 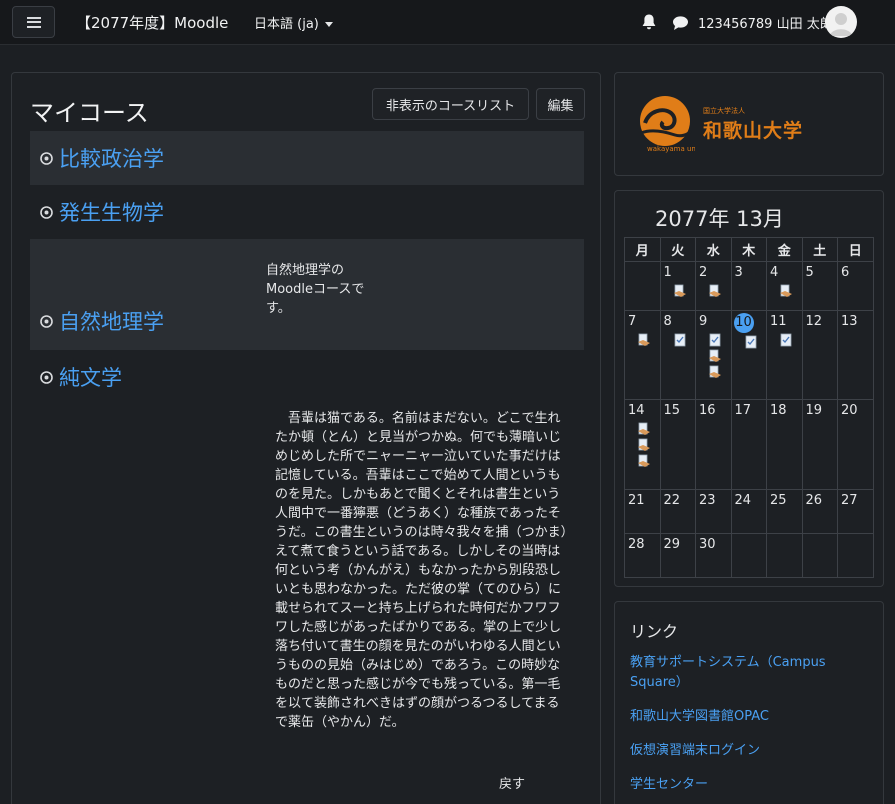 I want to click on calendar-day: 21, so click(x=642, y=511).